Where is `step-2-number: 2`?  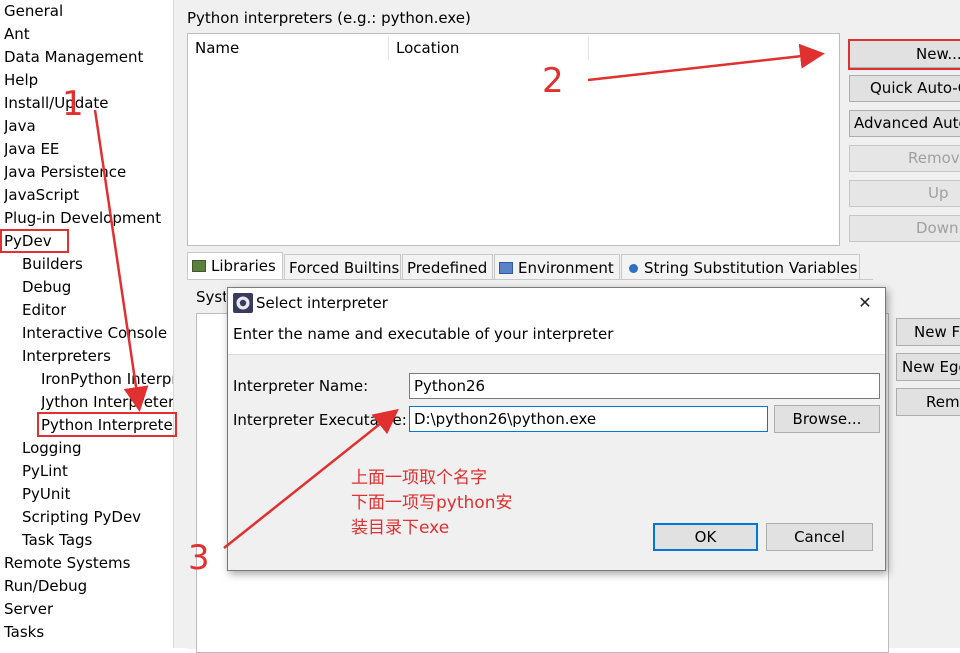 step-2-number: 2 is located at coordinates (553, 81).